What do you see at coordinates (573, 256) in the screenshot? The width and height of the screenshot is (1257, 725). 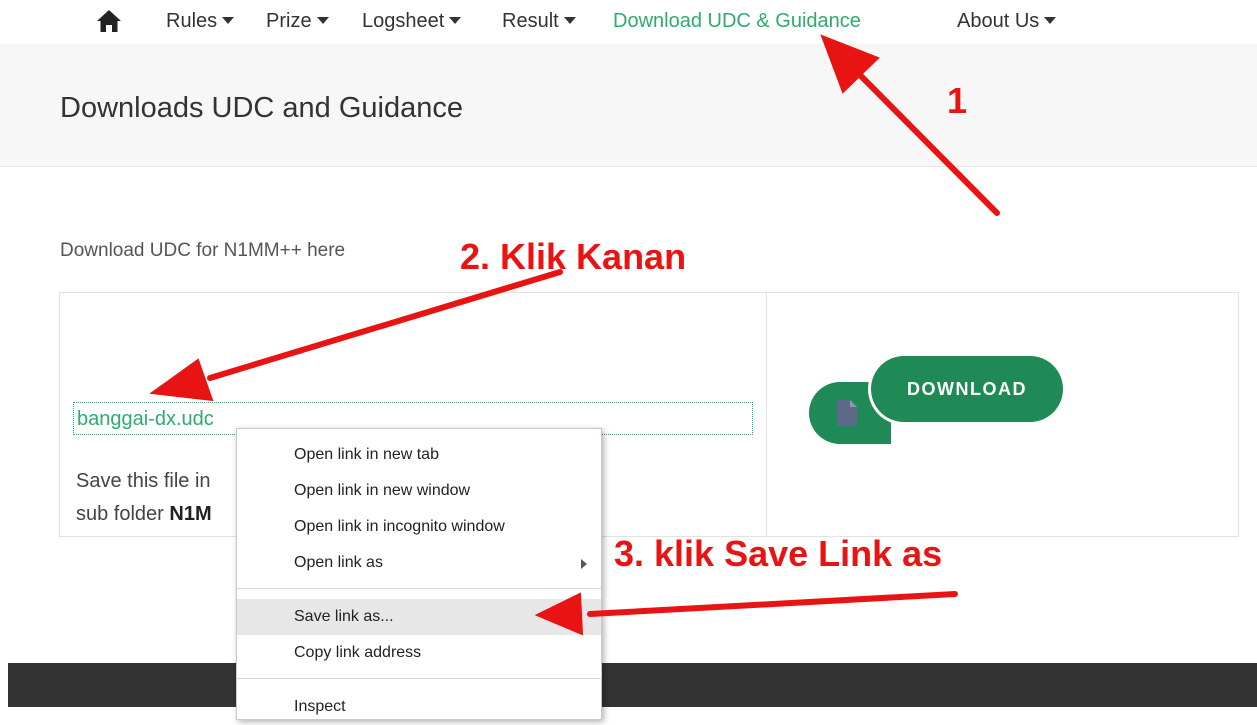 I see `annotation-step2: 2. Klik Kanan` at bounding box center [573, 256].